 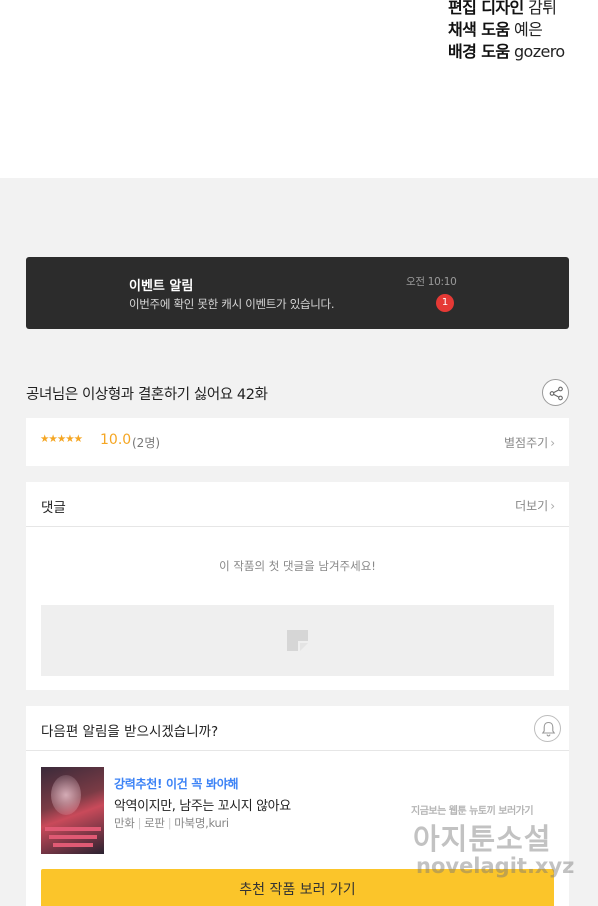 What do you see at coordinates (542, 8) in the screenshot?
I see `credit-name: 감튀` at bounding box center [542, 8].